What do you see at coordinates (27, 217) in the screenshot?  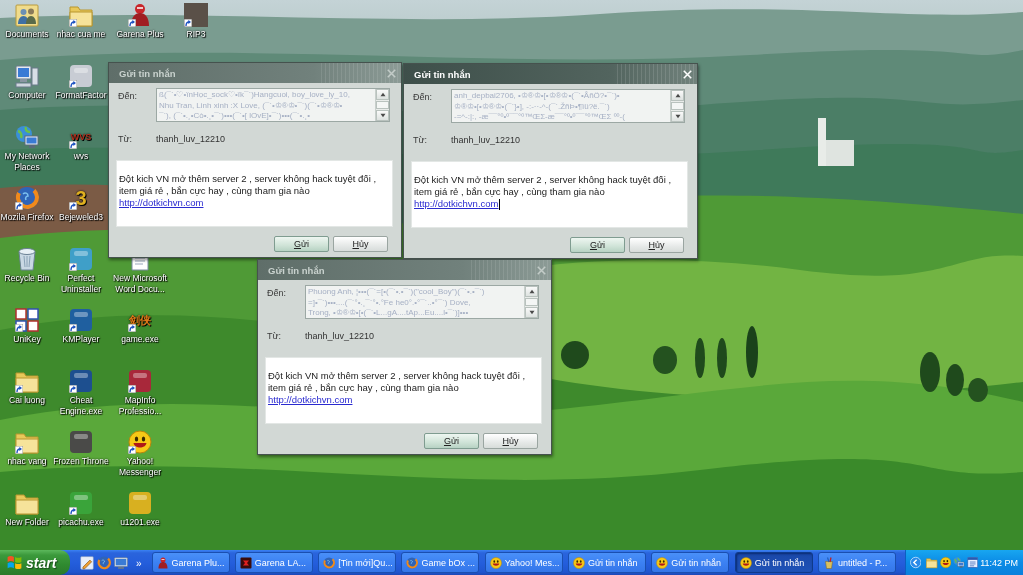 I see `icon-label: Mozila Firefox` at bounding box center [27, 217].